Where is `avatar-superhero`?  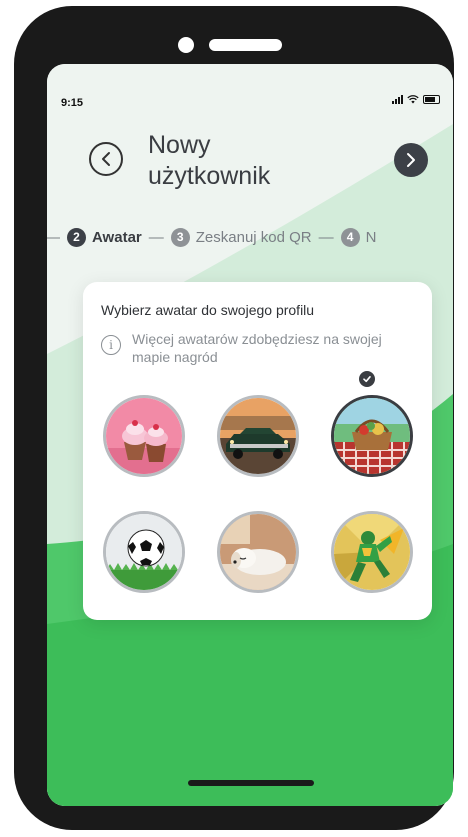
avatar-superhero is located at coordinates (372, 552).